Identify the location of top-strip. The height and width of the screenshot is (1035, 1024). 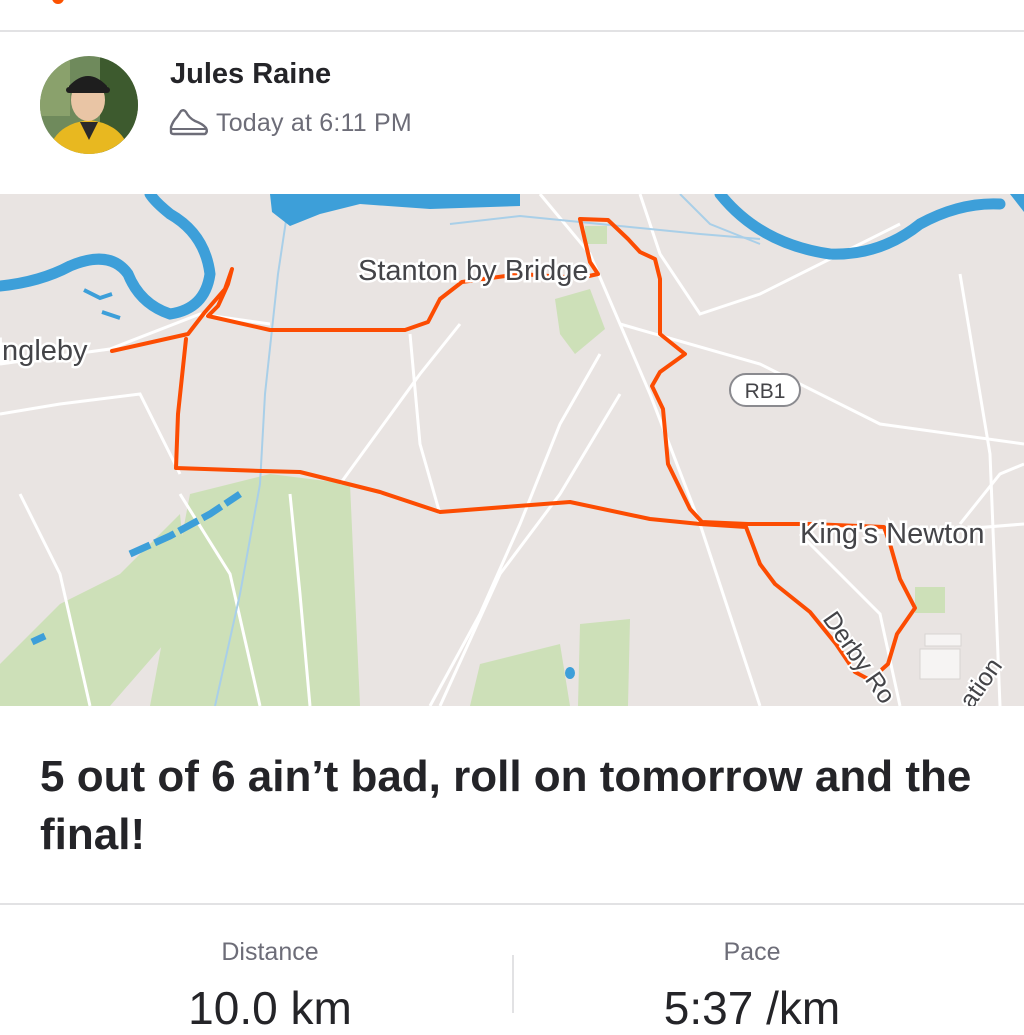
(512, 15).